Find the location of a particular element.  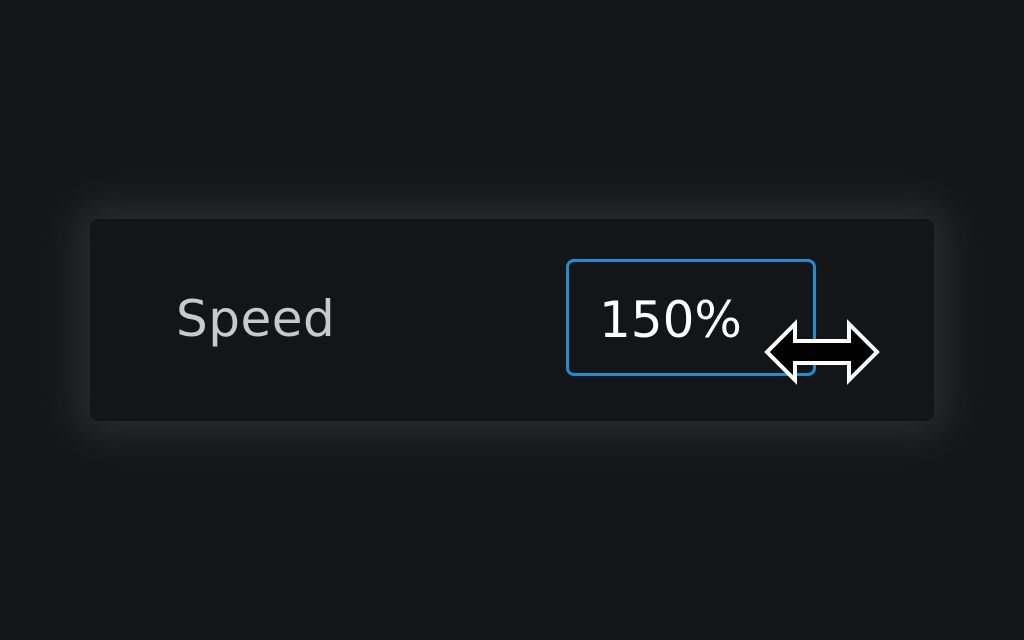

speed-value: 150% is located at coordinates (670, 320).